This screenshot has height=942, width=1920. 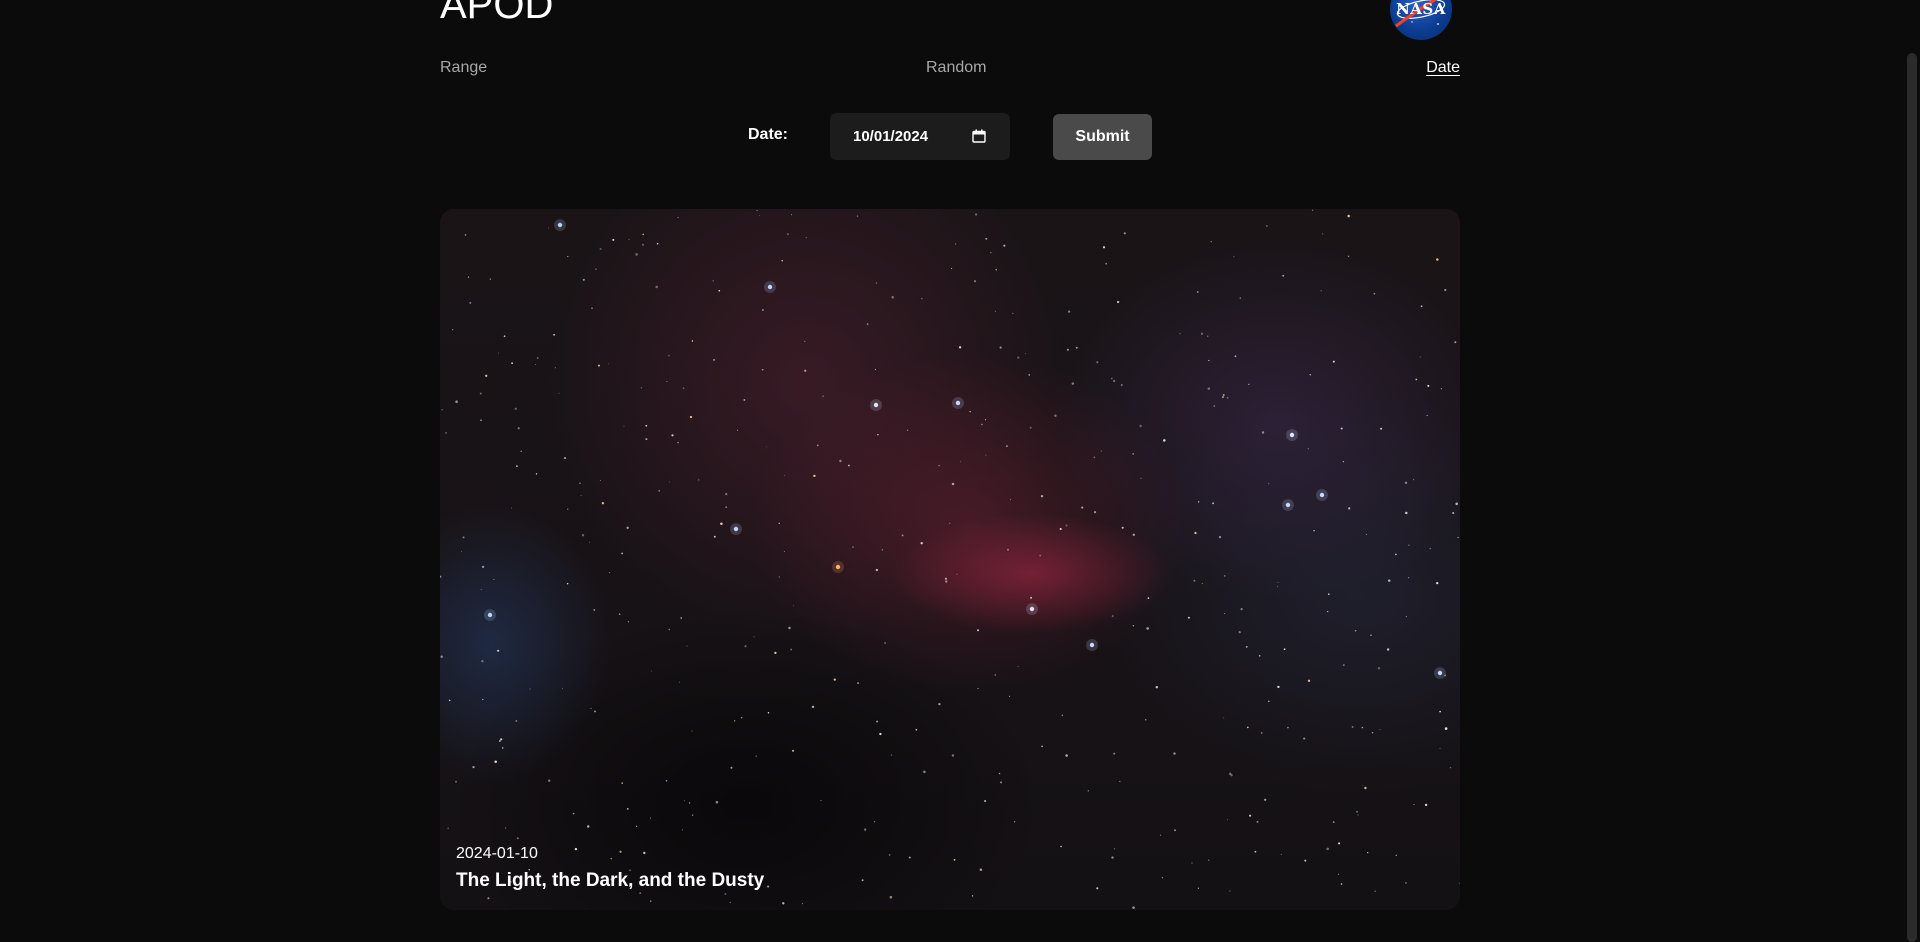 I want to click on scrollbar-thumb, so click(x=1912, y=497).